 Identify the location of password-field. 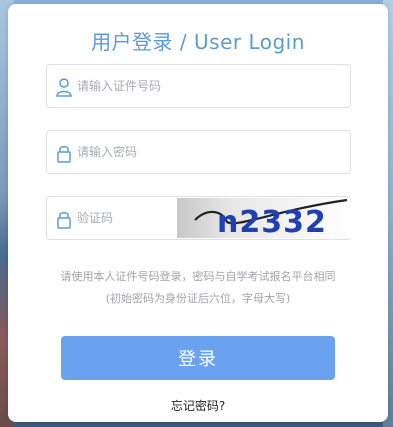
(198, 152).